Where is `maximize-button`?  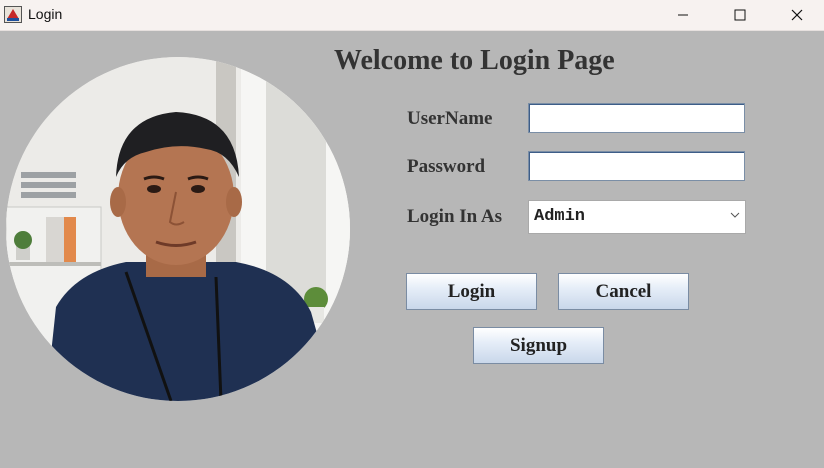 maximize-button is located at coordinates (740, 15).